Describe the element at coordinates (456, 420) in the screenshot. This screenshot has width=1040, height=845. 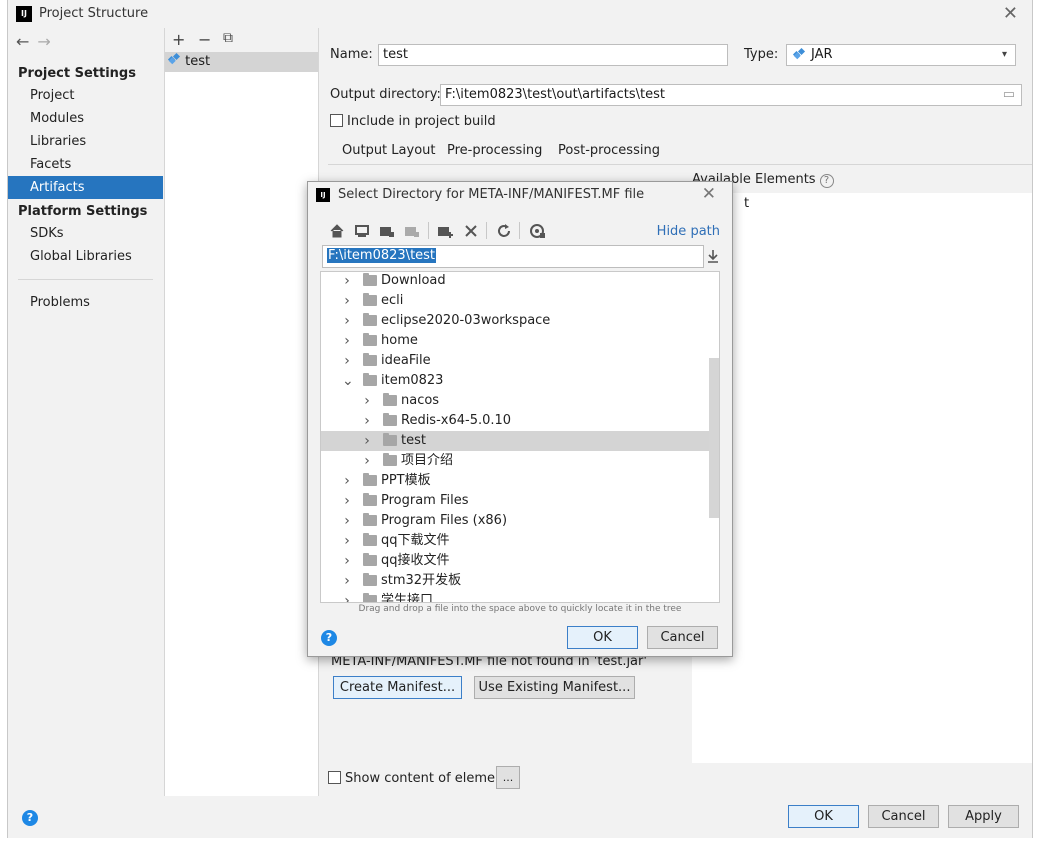
I see `tree-item-label: Redis-x64-5.0.10` at that location.